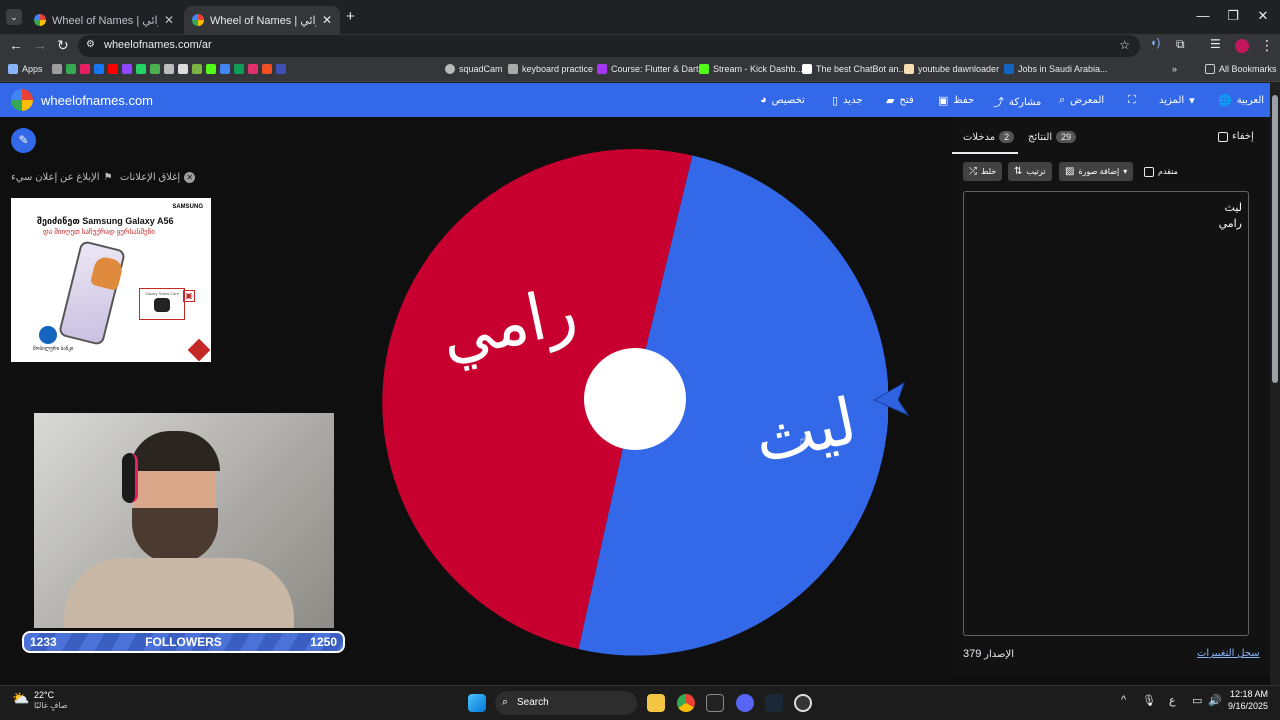  What do you see at coordinates (141, 69) in the screenshot?
I see `whatsapp-icon` at bounding box center [141, 69].